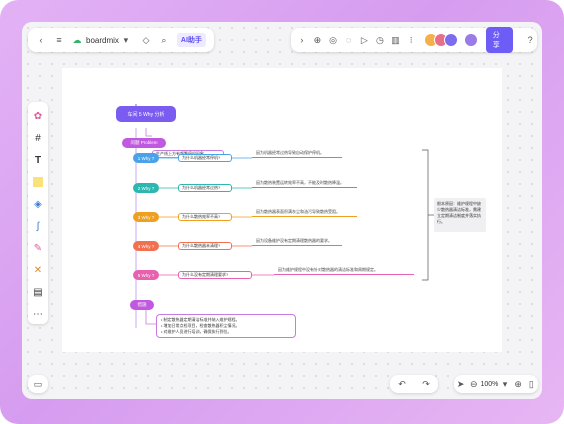  I want to click on book-icon: ▯, so click(531, 384).